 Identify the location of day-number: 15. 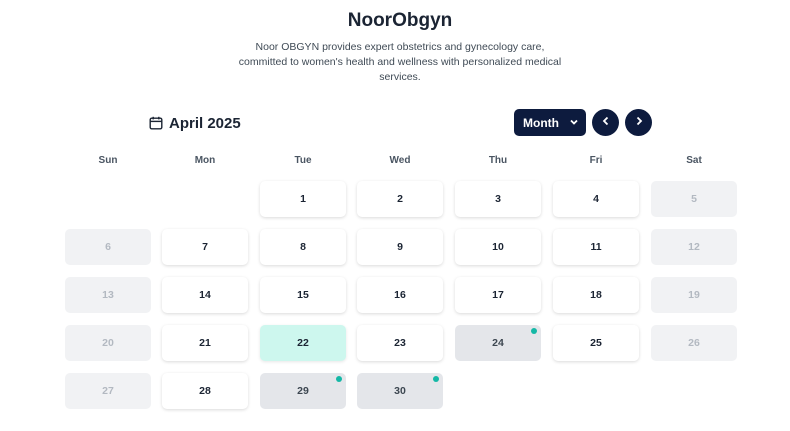
(303, 295).